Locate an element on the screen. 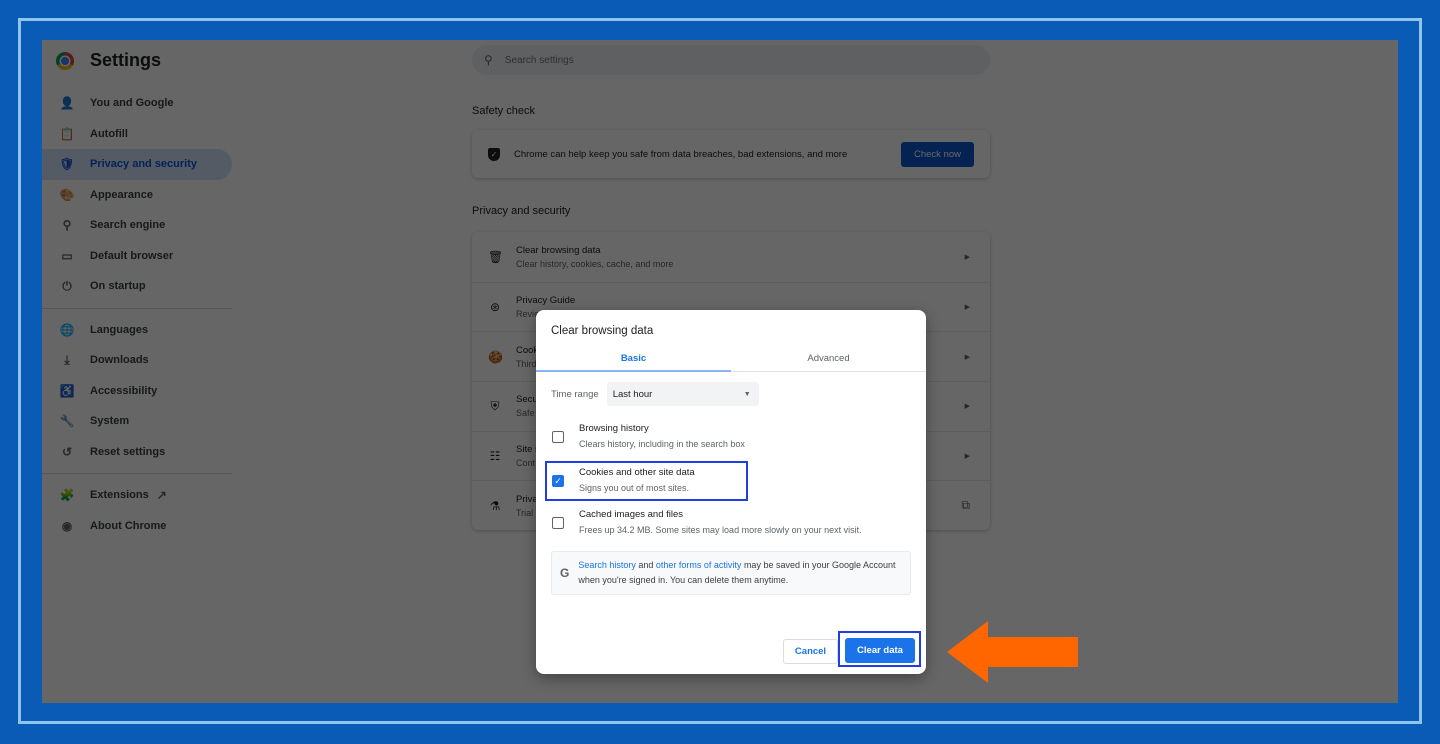 Image resolution: width=1440 pixels, height=744 pixels. pointer-arrow-icon is located at coordinates (1012, 652).